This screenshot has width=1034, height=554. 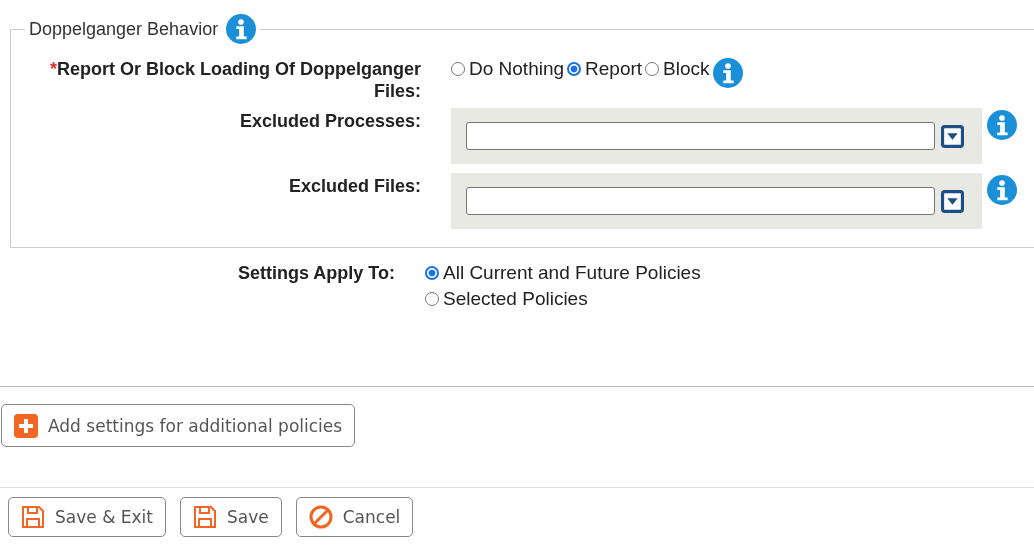 What do you see at coordinates (178, 425) in the screenshot?
I see `add-settings-button: Add settings for additional policies` at bounding box center [178, 425].